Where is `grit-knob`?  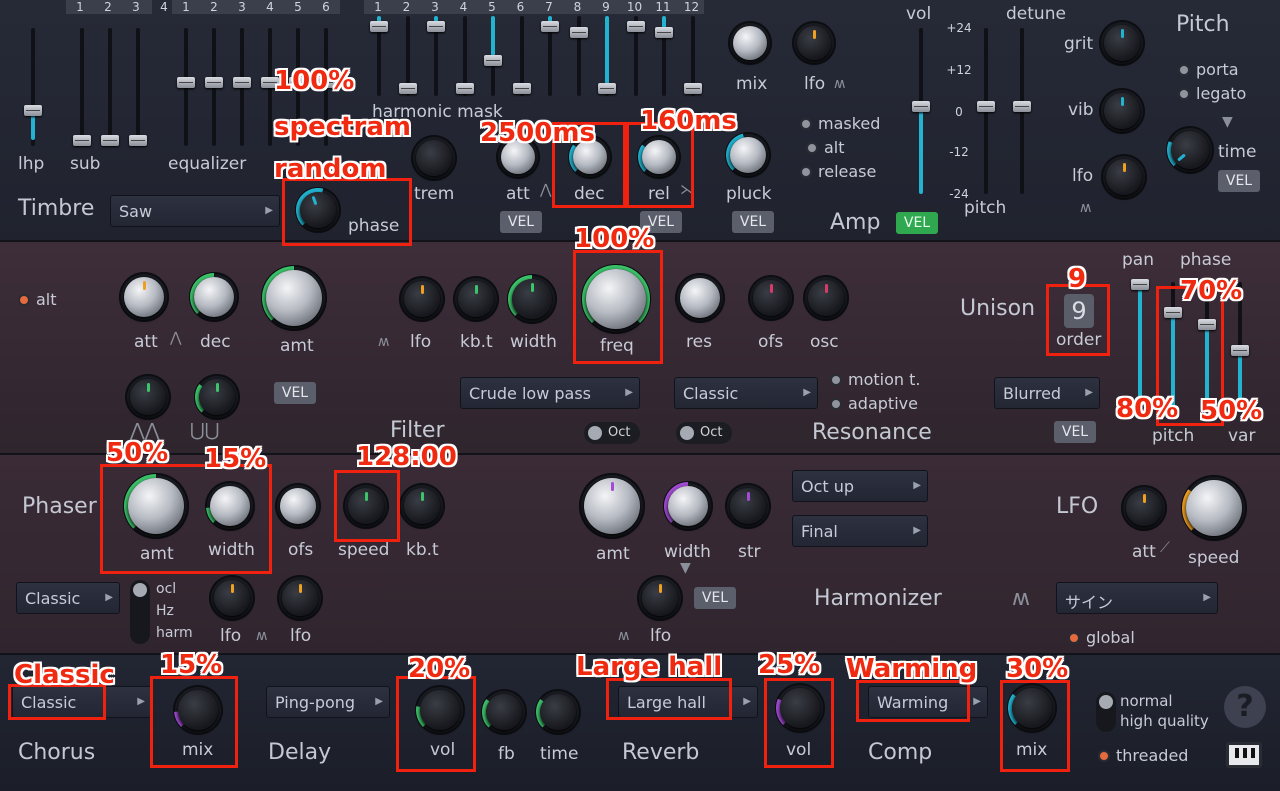 grit-knob is located at coordinates (1122, 43).